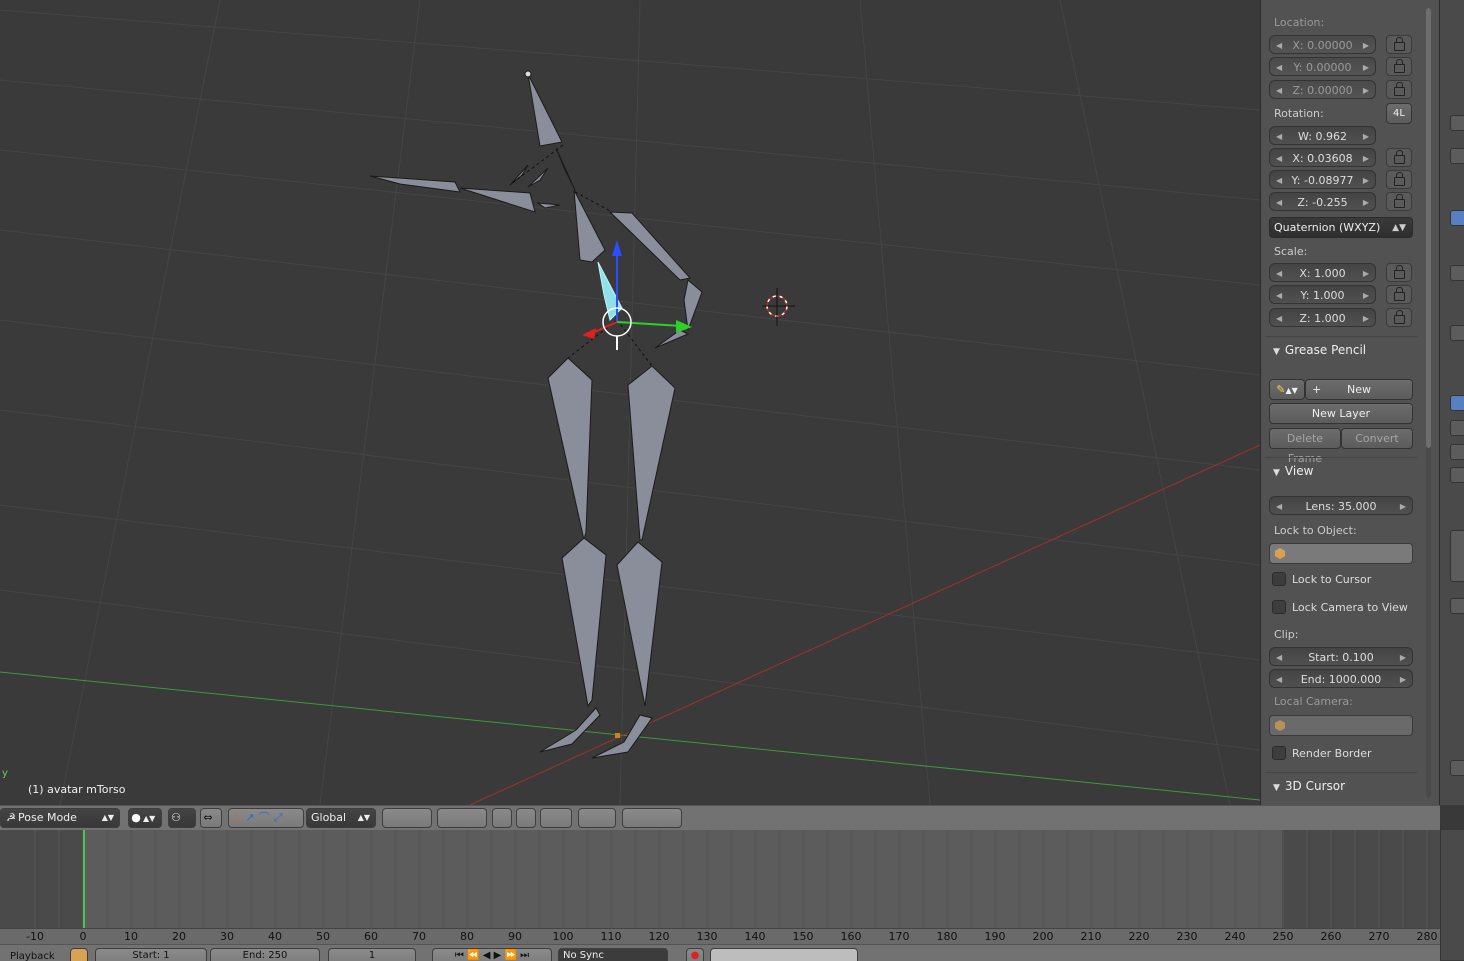  What do you see at coordinates (1457, 123) in the screenshot?
I see `render-tab-icon` at bounding box center [1457, 123].